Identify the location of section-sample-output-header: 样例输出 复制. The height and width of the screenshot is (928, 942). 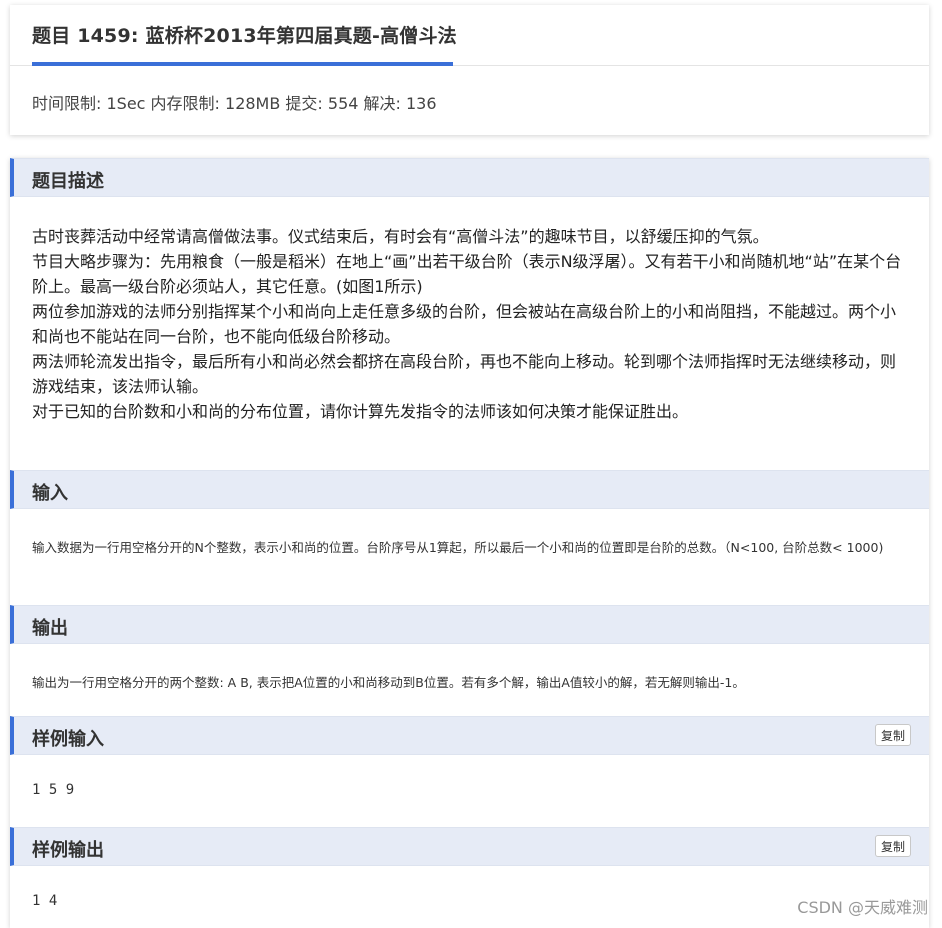
(469, 846).